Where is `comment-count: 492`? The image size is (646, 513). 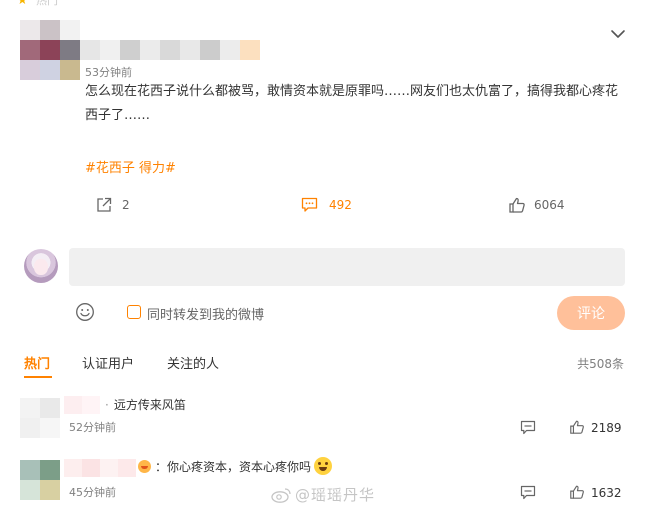 comment-count: 492 is located at coordinates (340, 205).